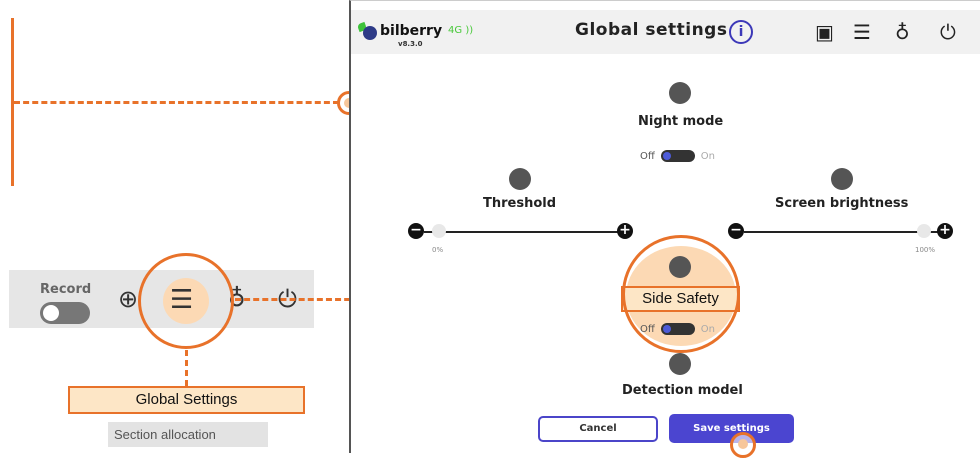 The height and width of the screenshot is (458, 980). What do you see at coordinates (410, 44) in the screenshot?
I see `version-label: v8.3.0` at bounding box center [410, 44].